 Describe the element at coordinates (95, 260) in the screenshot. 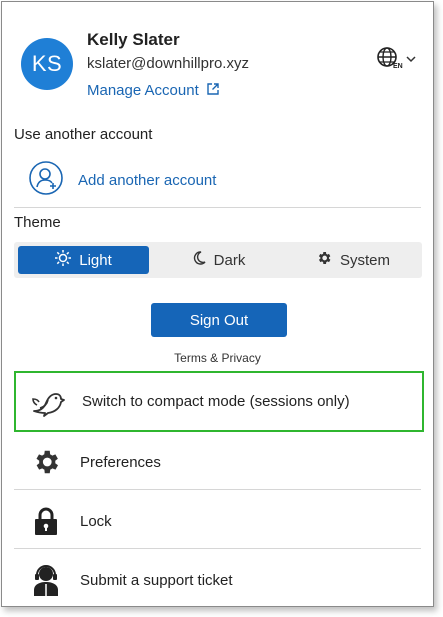

I see `theme-light-label: Light` at that location.